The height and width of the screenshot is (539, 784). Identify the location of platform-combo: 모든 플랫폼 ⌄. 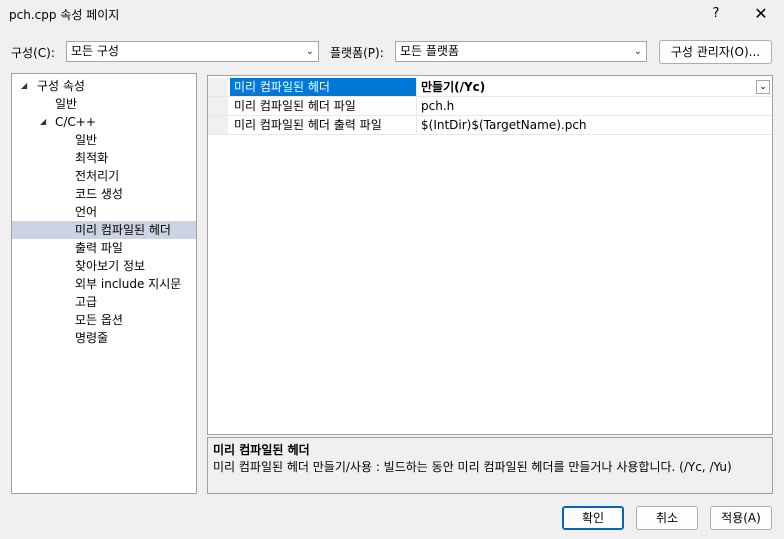
(521, 51).